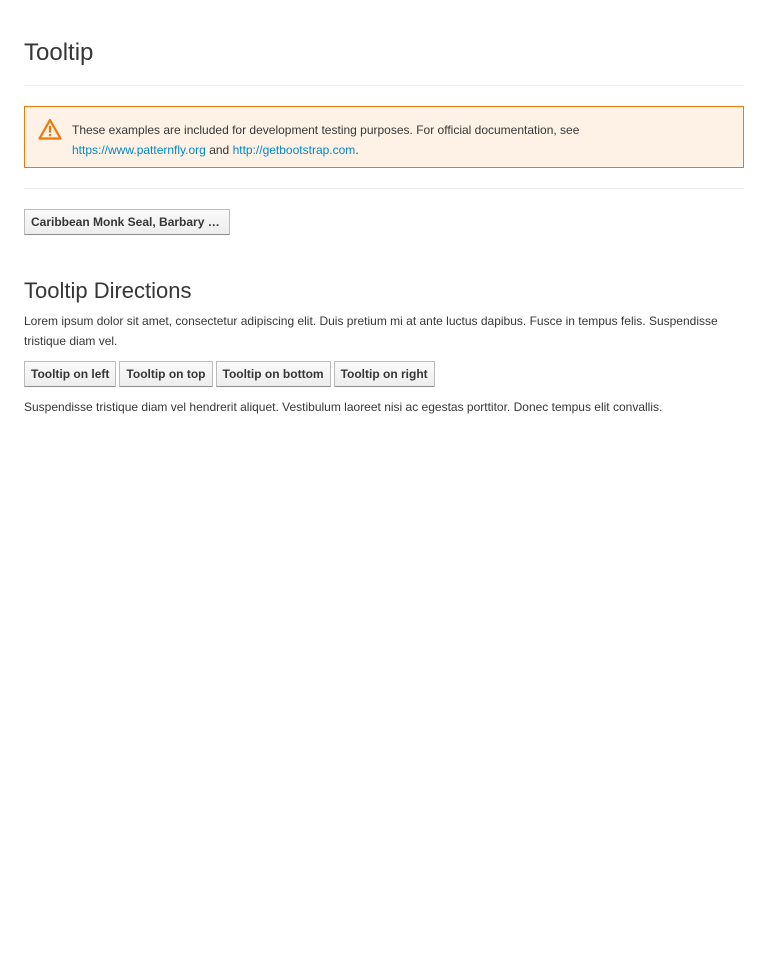 The image size is (768, 953). Describe the element at coordinates (139, 150) in the screenshot. I see `patternfly-link: https://www.patternfly.org` at that location.